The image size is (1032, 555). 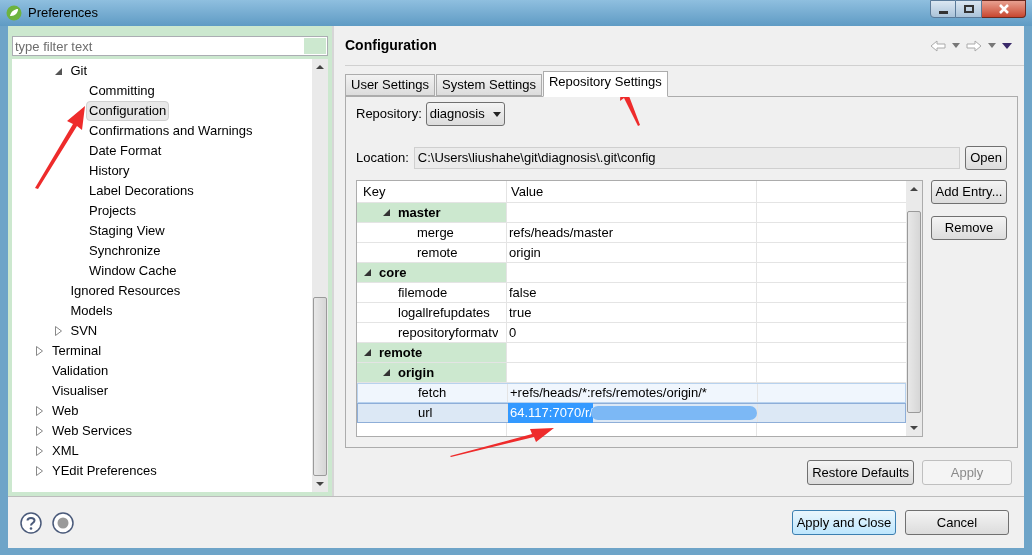 What do you see at coordinates (112, 211) in the screenshot?
I see `tree-item: Projects` at bounding box center [112, 211].